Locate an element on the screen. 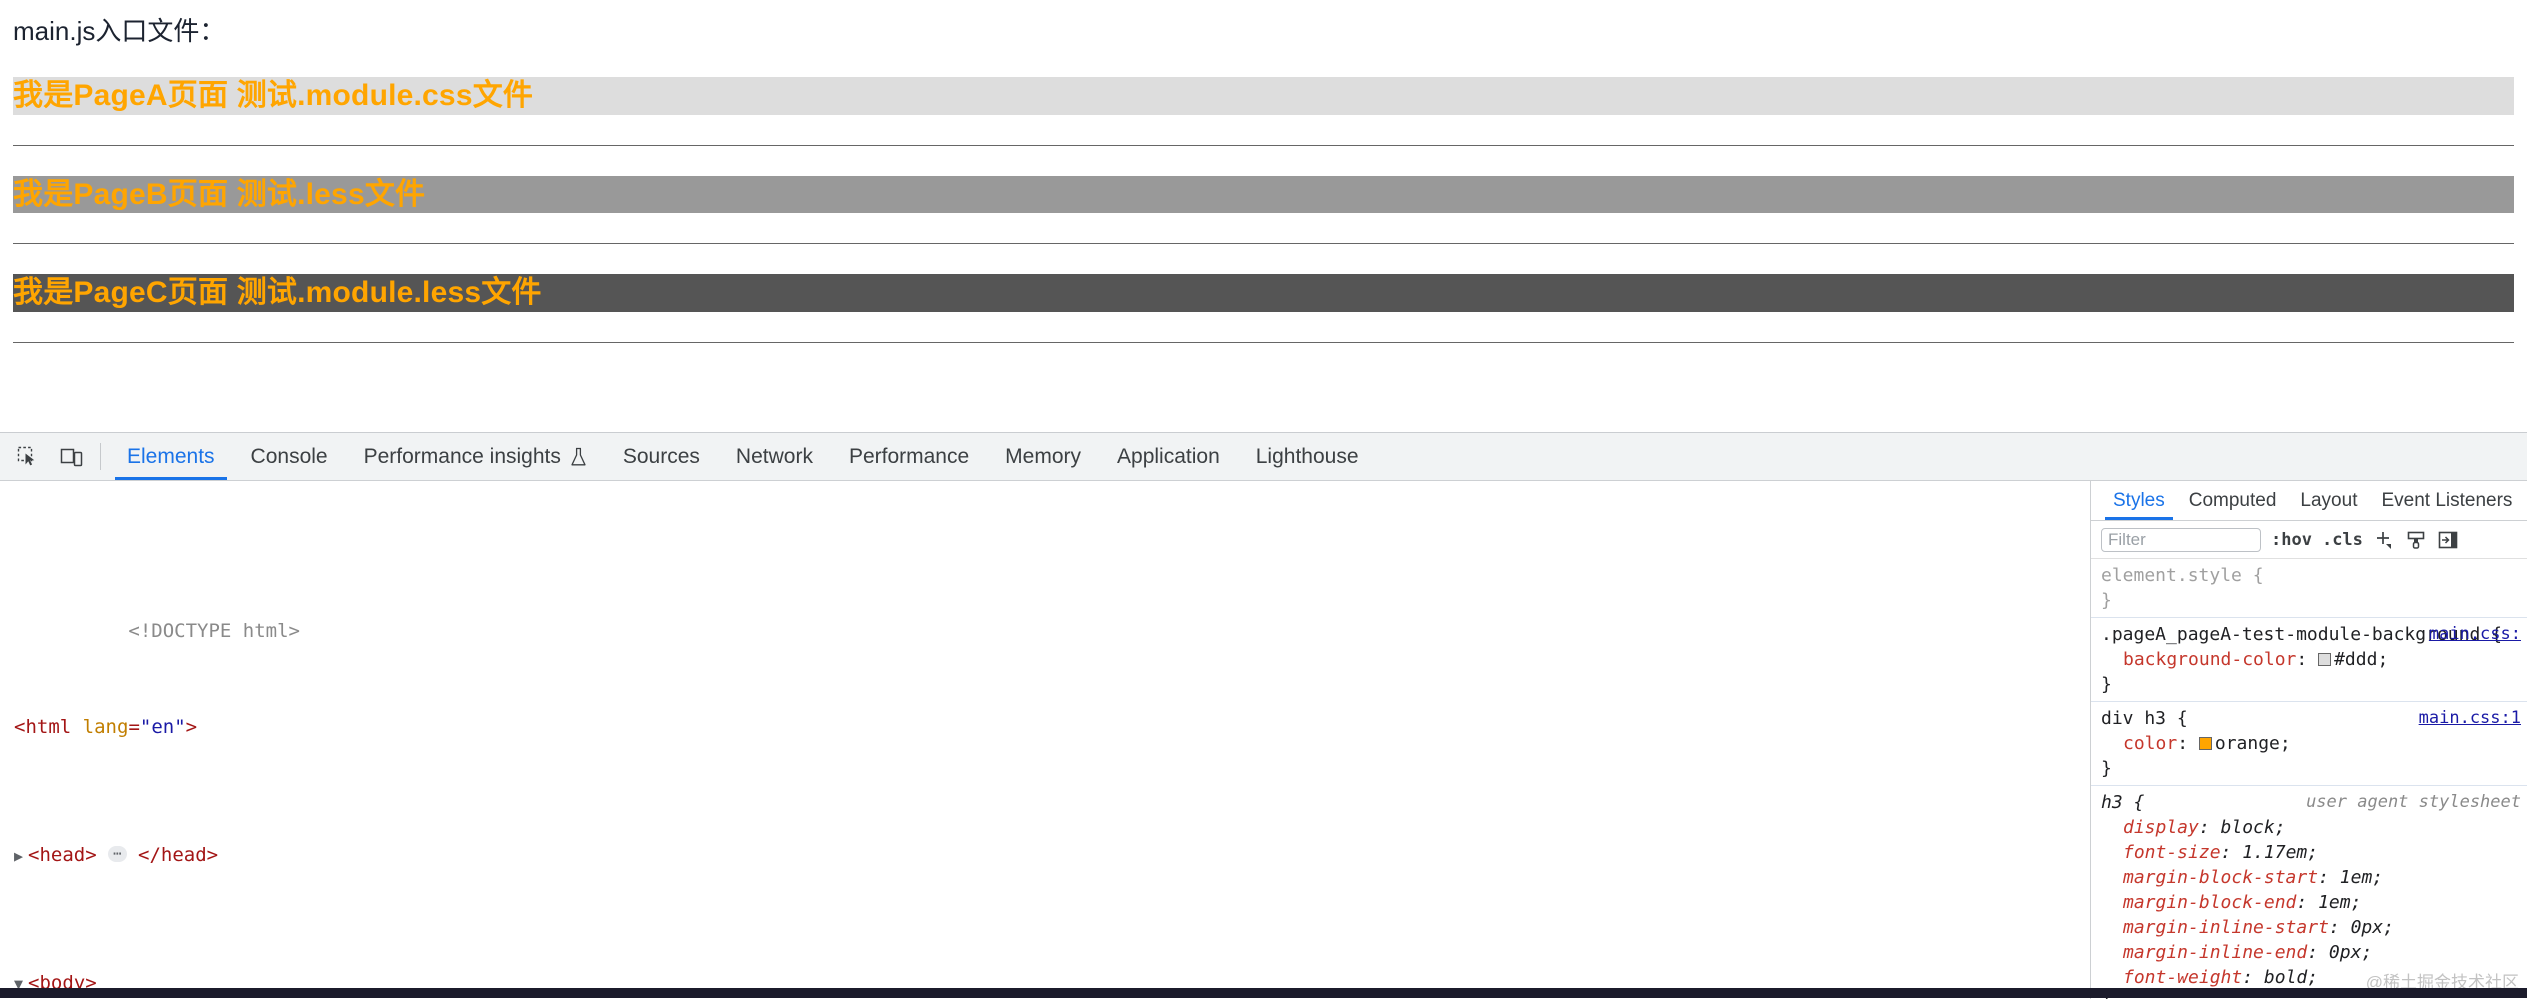 The width and height of the screenshot is (2527, 999). rule-div-h3-close: } is located at coordinates (2106, 768).